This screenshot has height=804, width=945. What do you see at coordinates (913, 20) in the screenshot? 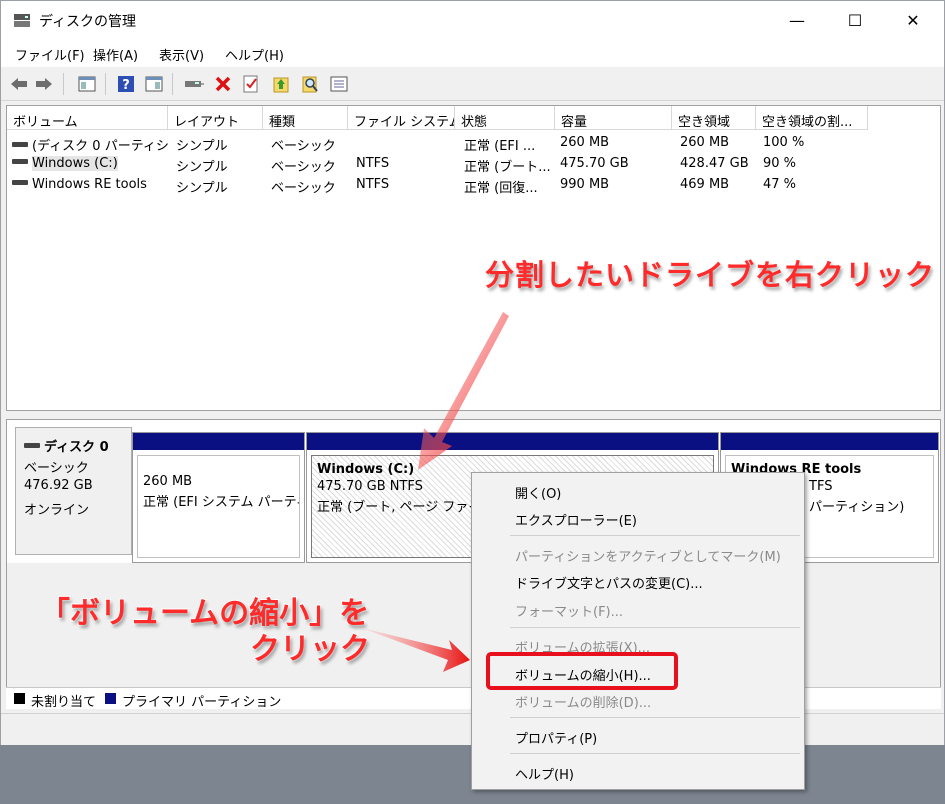
I see `close-button: ✕` at bounding box center [913, 20].